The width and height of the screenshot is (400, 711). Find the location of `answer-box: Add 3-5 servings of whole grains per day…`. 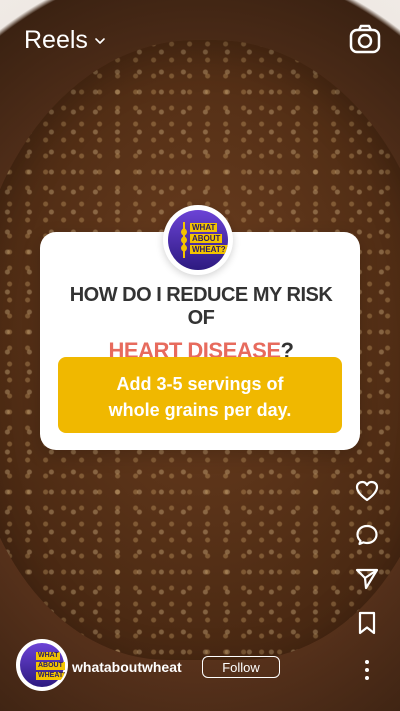

answer-box: Add 3-5 servings of whole grains per day… is located at coordinates (200, 395).